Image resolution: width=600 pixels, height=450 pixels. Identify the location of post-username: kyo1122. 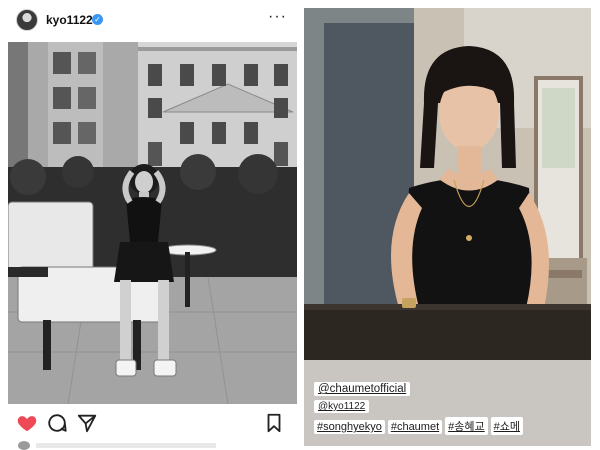
(69, 20).